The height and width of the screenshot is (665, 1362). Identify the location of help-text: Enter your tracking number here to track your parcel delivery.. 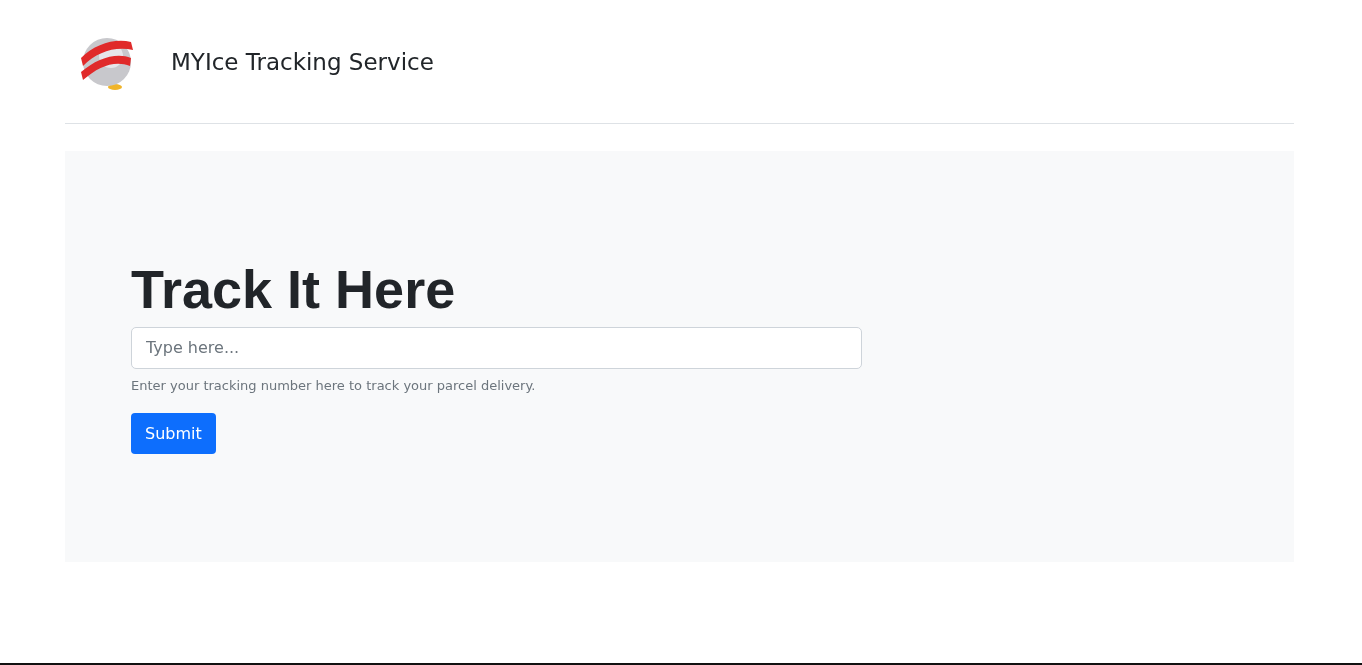
(333, 385).